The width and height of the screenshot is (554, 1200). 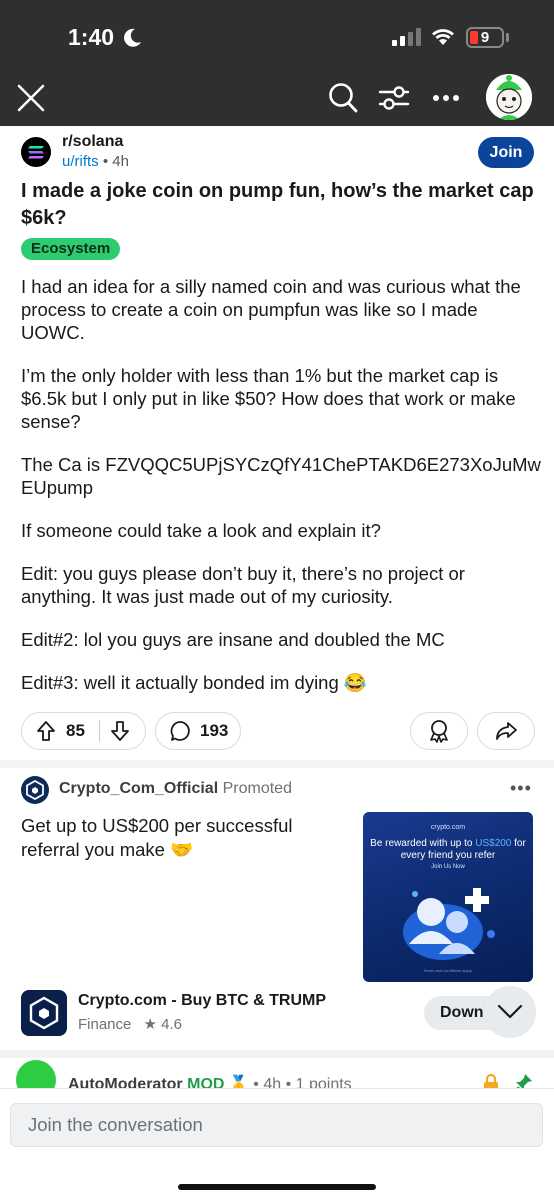 I want to click on upvote-count: 85, so click(x=75, y=730).